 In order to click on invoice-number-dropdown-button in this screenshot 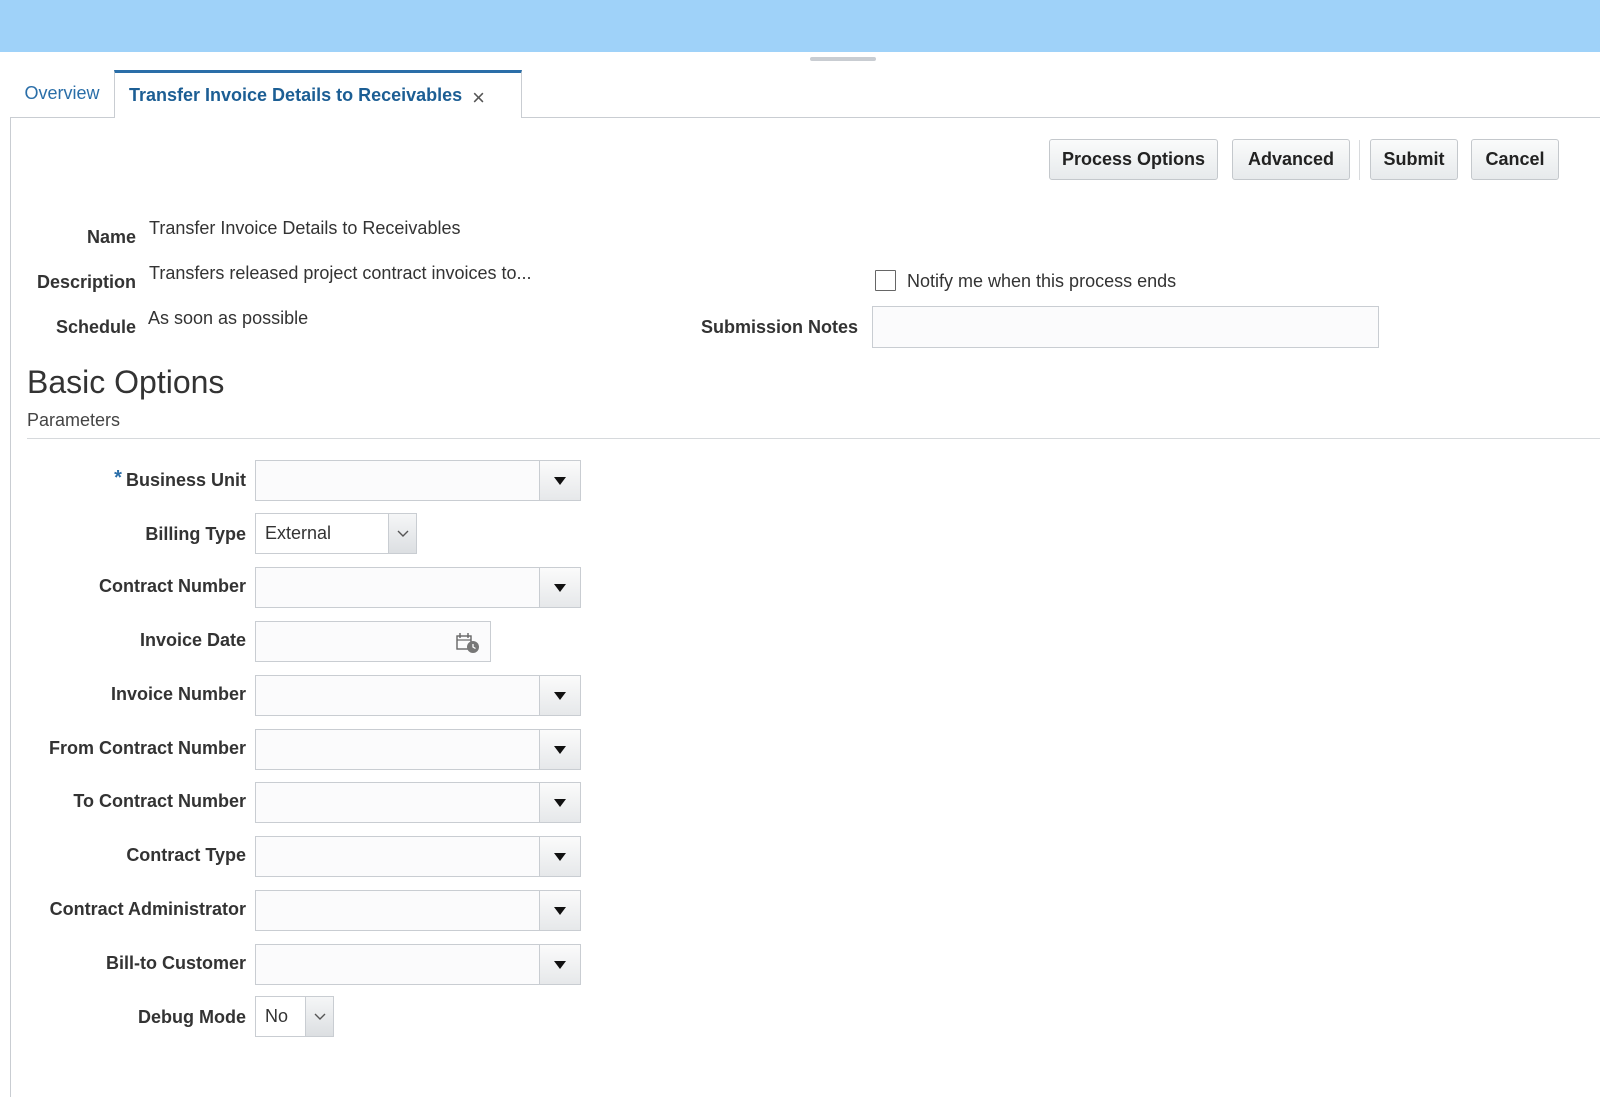, I will do `click(560, 695)`.